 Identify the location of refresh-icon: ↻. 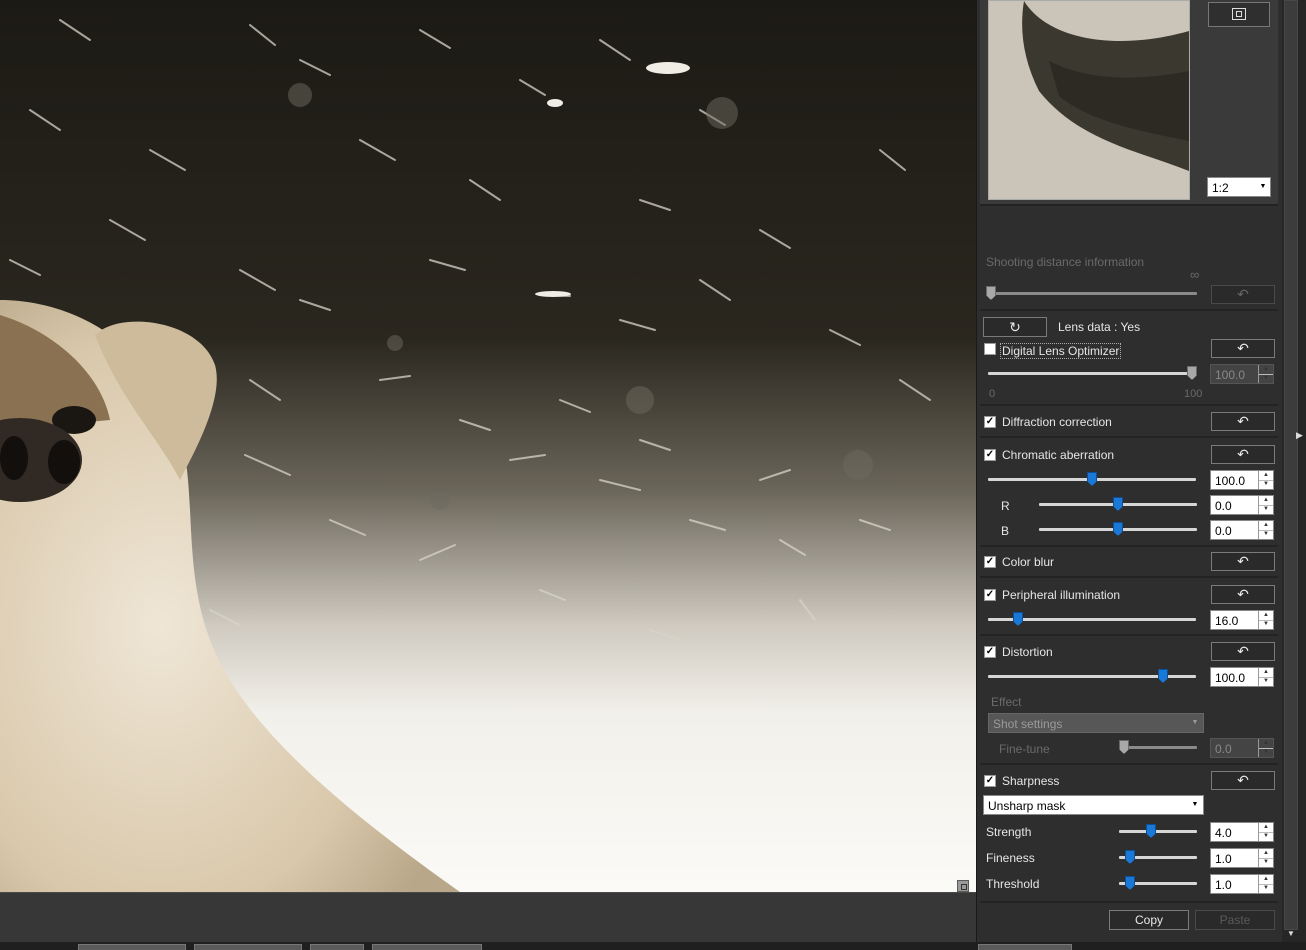
(1015, 327).